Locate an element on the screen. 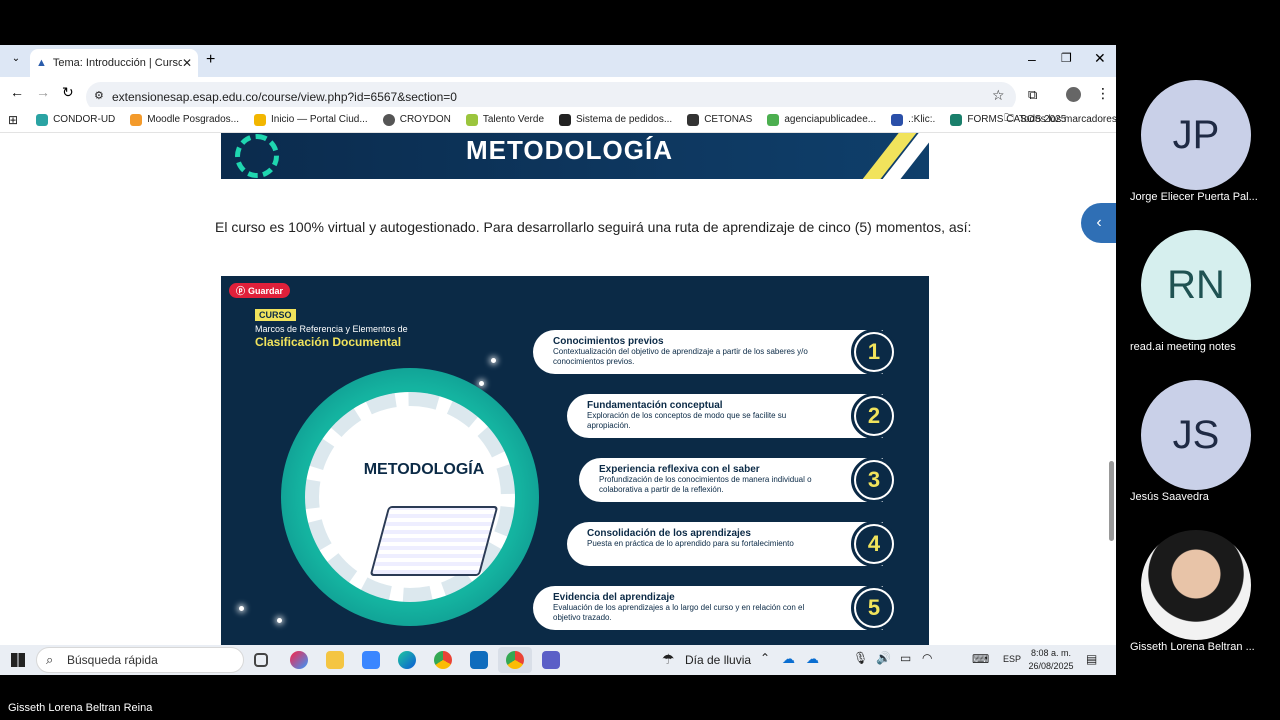 This screenshot has height=720, width=1280. outlook-icon is located at coordinates (479, 660).